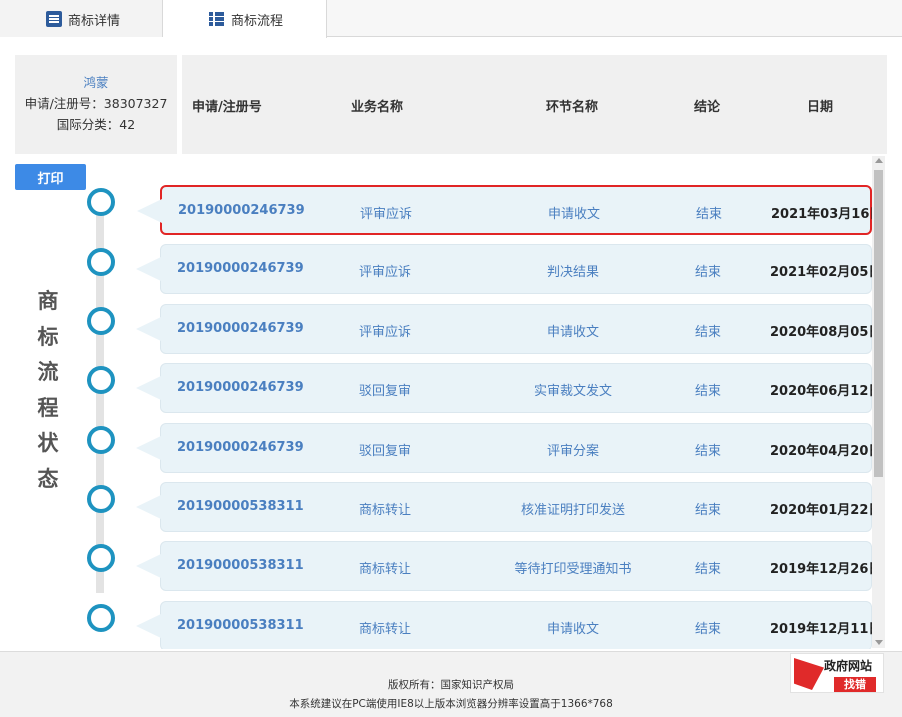 This screenshot has width=902, height=717. Describe the element at coordinates (94, 21) in the screenshot. I see `tab-label: 商标详情` at that location.